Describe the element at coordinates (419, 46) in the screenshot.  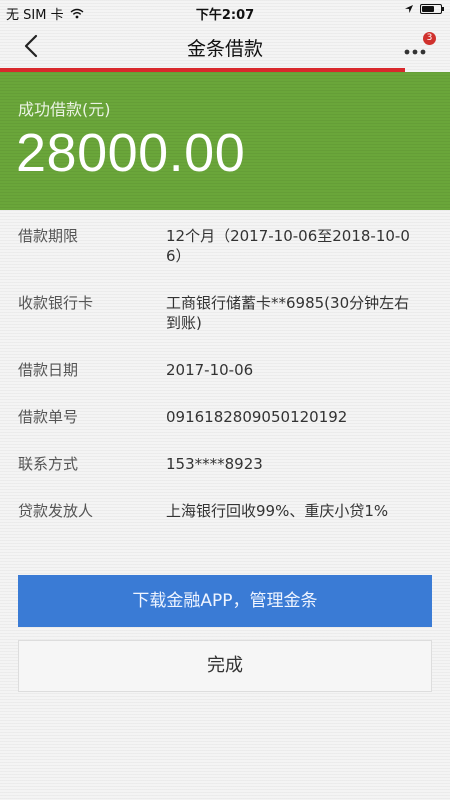
I see `more-button: 3` at that location.